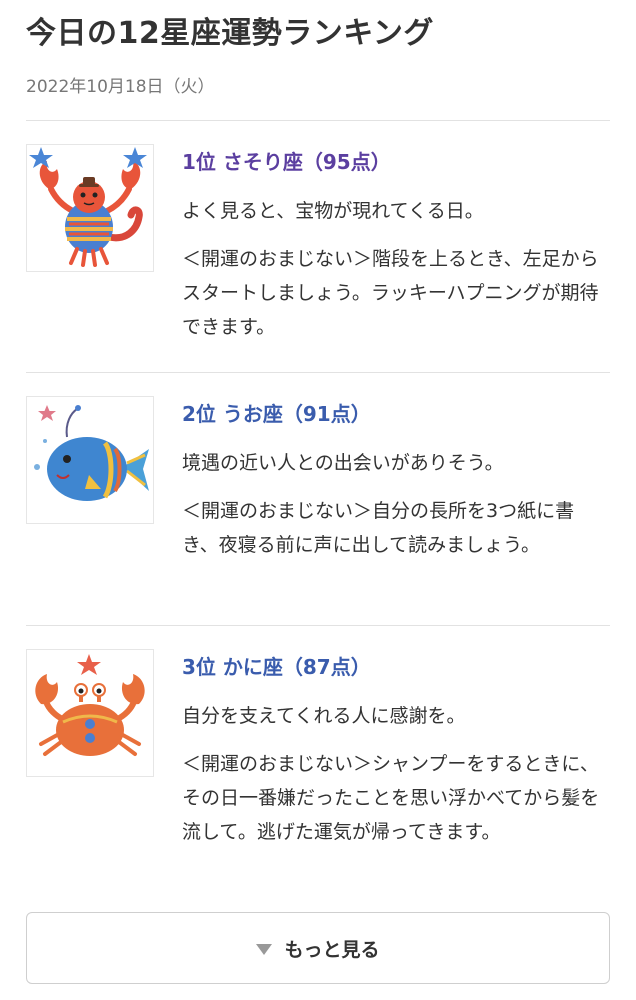  I want to click on fortune-summary: 自分を支えてくれる人に感謝を。, so click(324, 716).